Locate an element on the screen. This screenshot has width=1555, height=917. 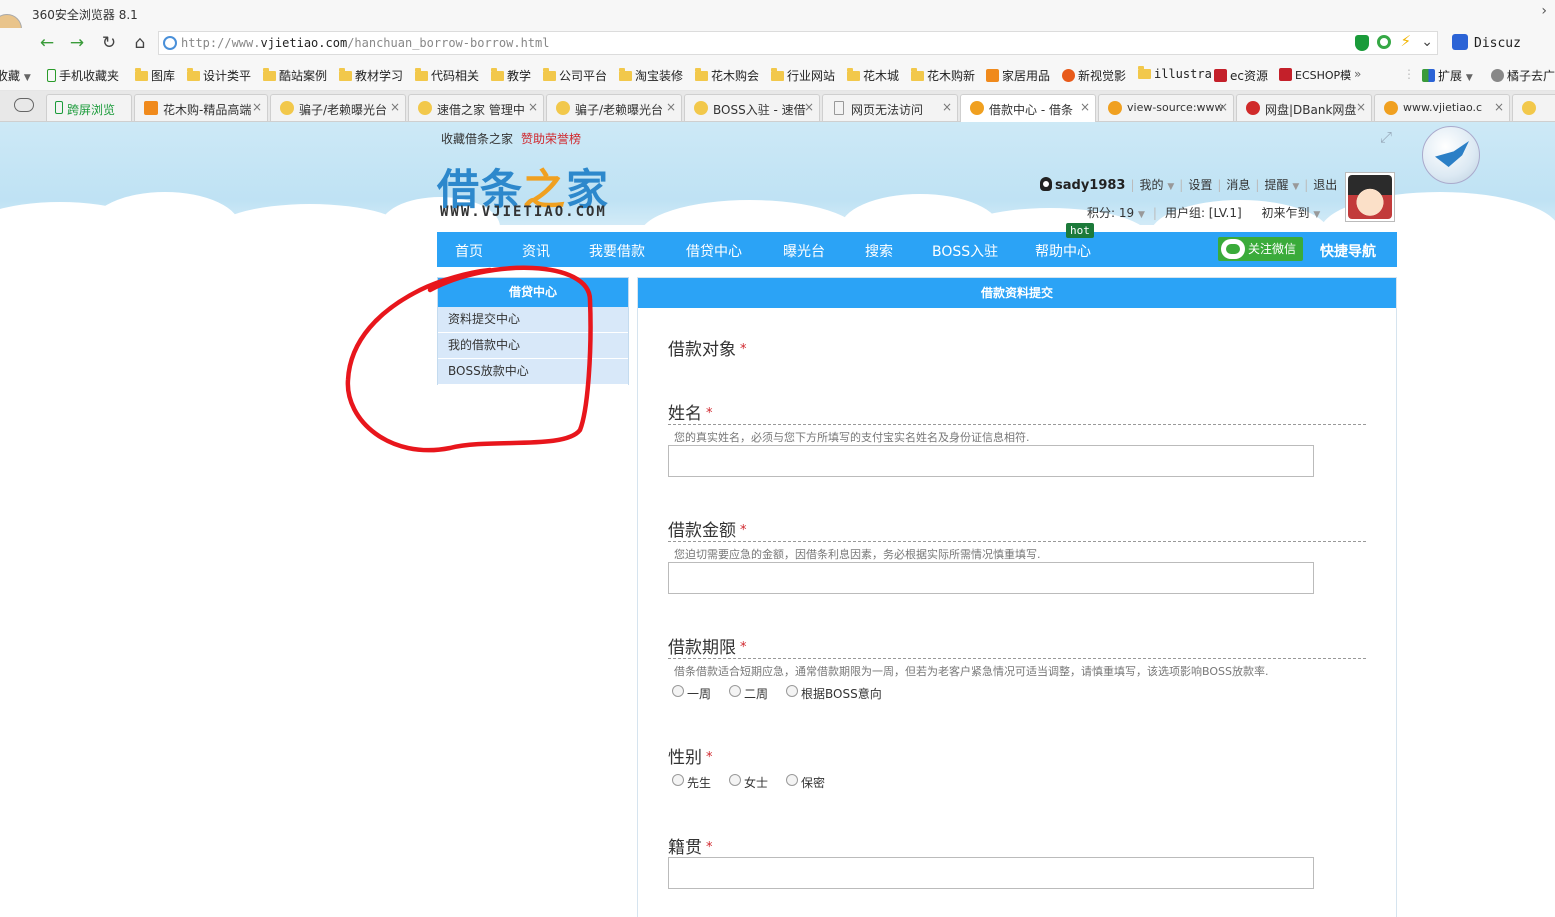
nav-search: 搜索 is located at coordinates (879, 251).